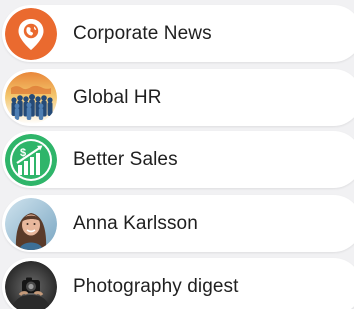  What do you see at coordinates (156, 286) in the screenshot?
I see `channel-name: Photography digest` at bounding box center [156, 286].